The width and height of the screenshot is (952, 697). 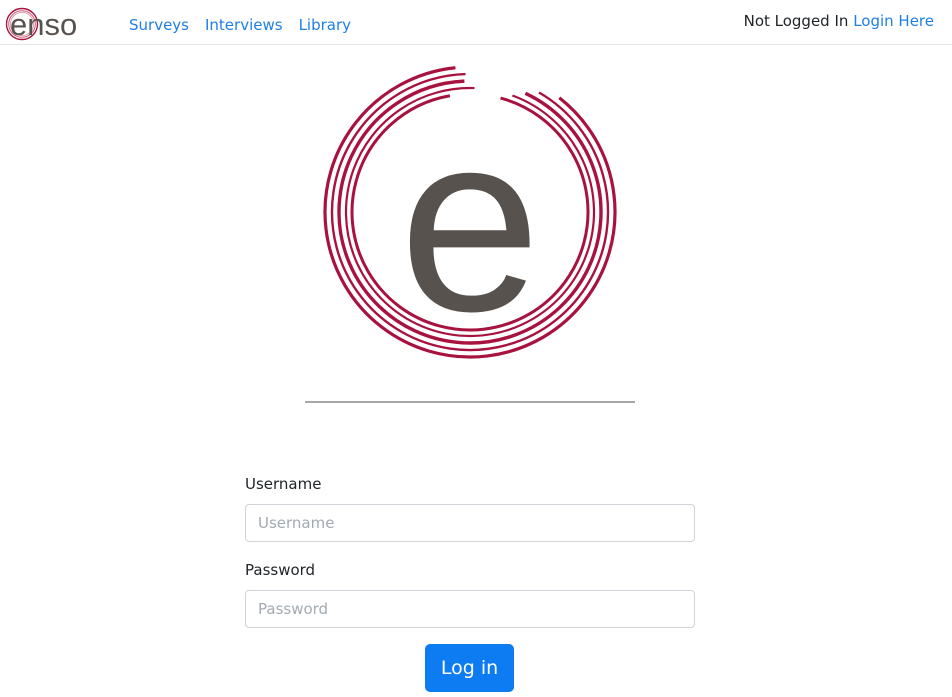 What do you see at coordinates (283, 484) in the screenshot?
I see `username-label: Username` at bounding box center [283, 484].